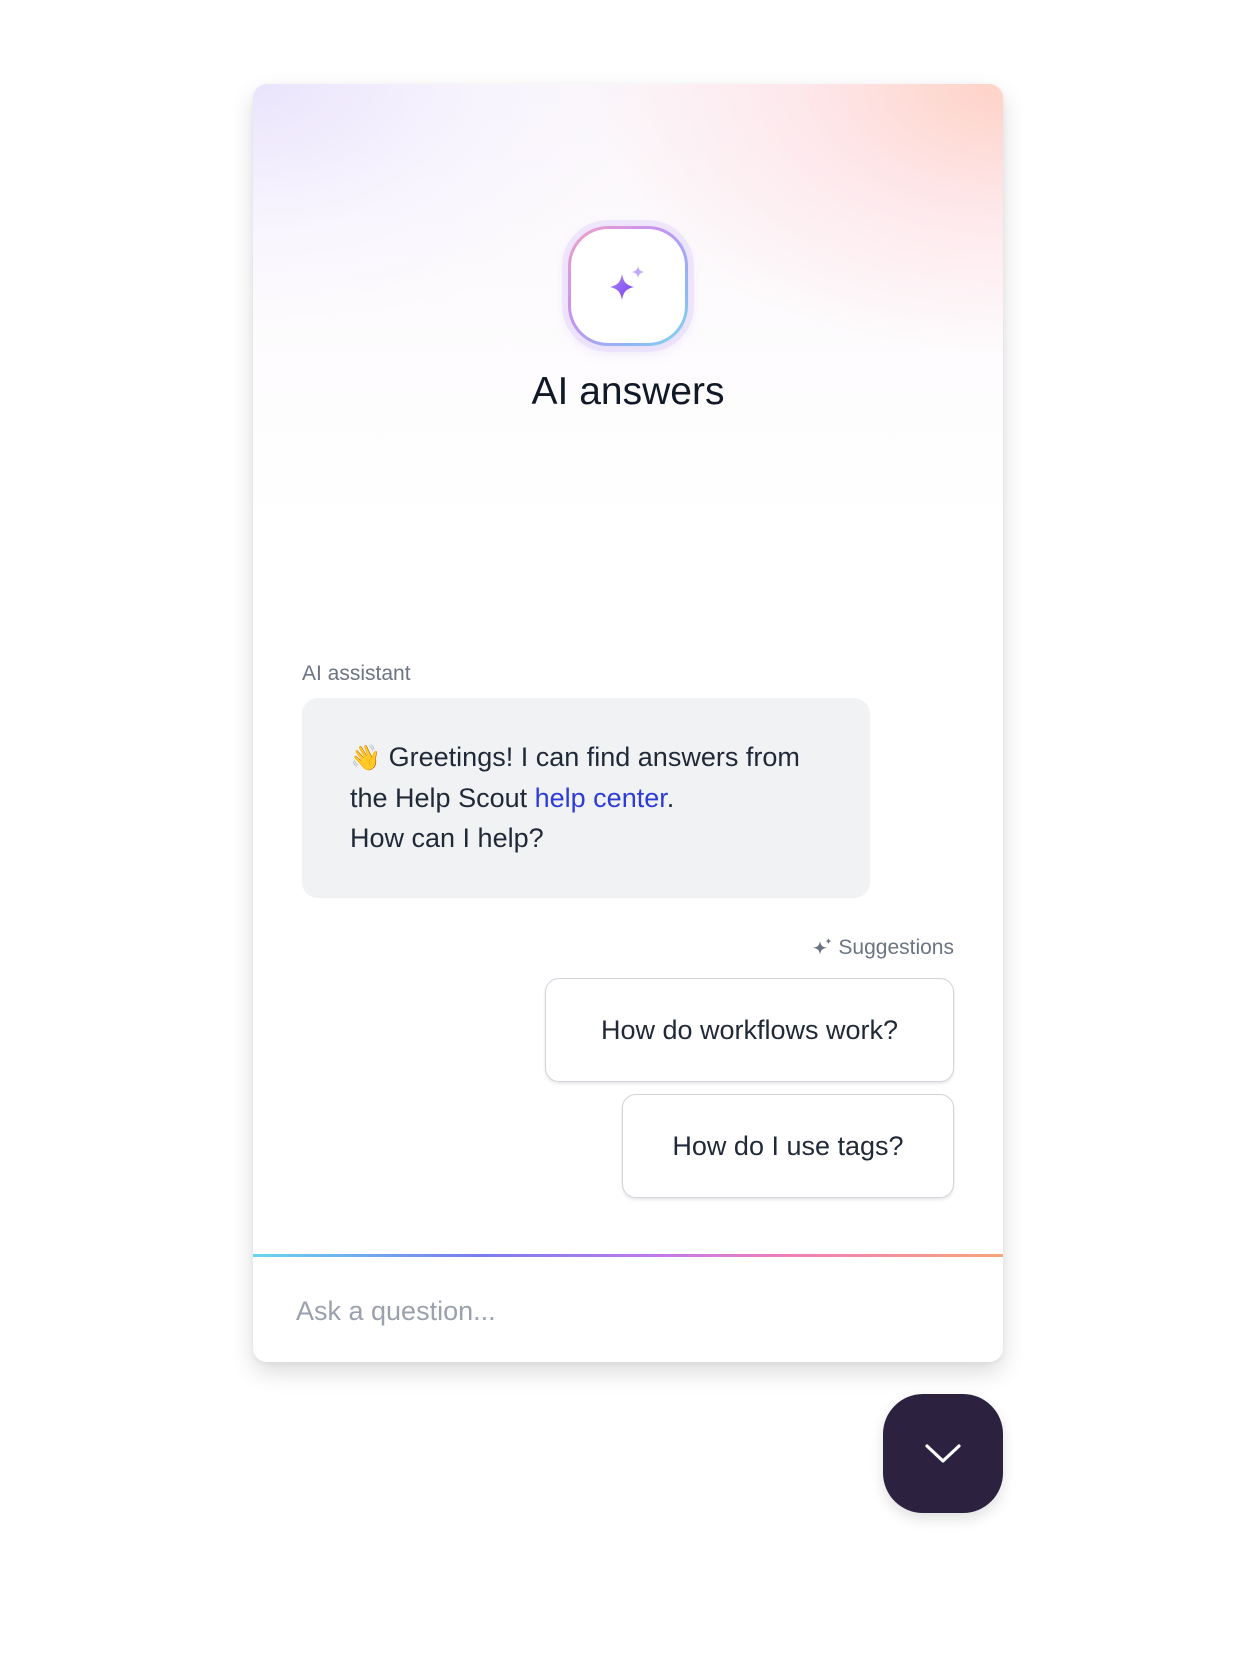 The width and height of the screenshot is (1247, 1662). What do you see at coordinates (447, 838) in the screenshot?
I see `greeting-question: How can I help?` at bounding box center [447, 838].